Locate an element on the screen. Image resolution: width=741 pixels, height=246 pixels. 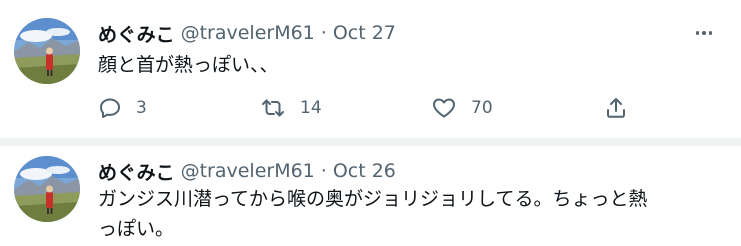
reply-icon is located at coordinates (110, 108).